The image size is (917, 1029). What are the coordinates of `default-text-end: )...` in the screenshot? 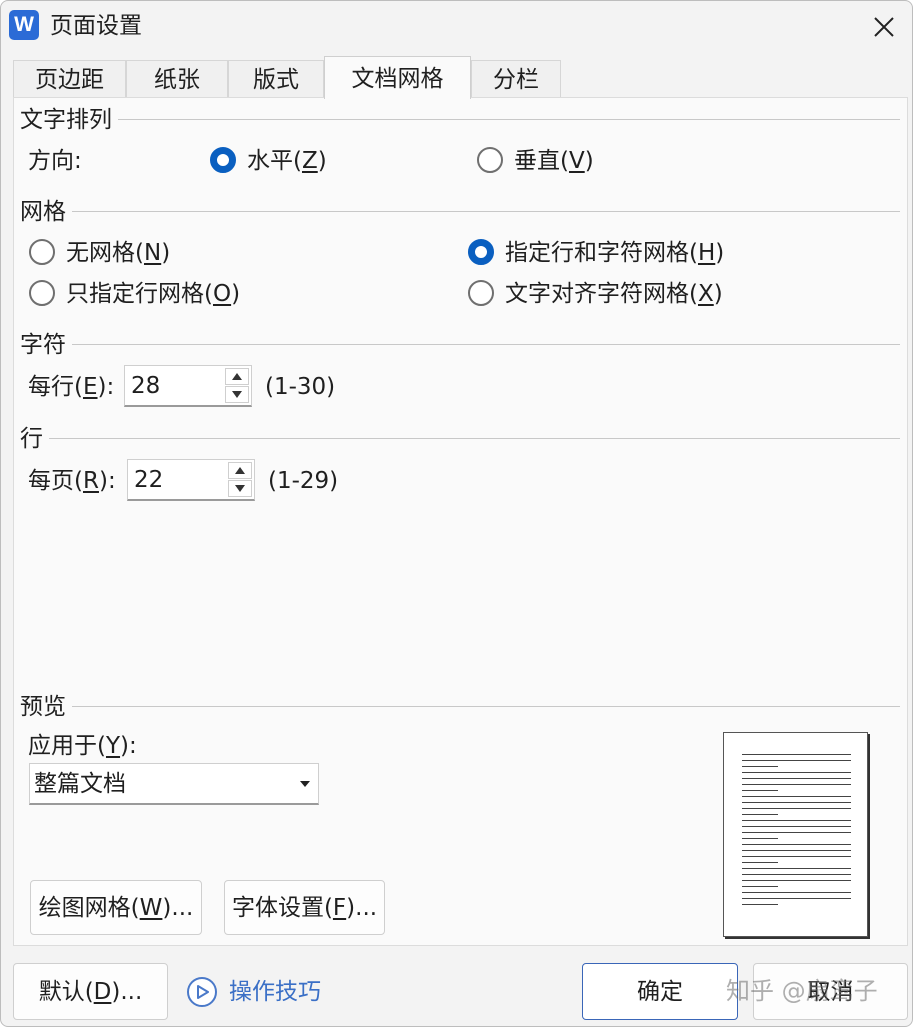 It's located at (127, 991).